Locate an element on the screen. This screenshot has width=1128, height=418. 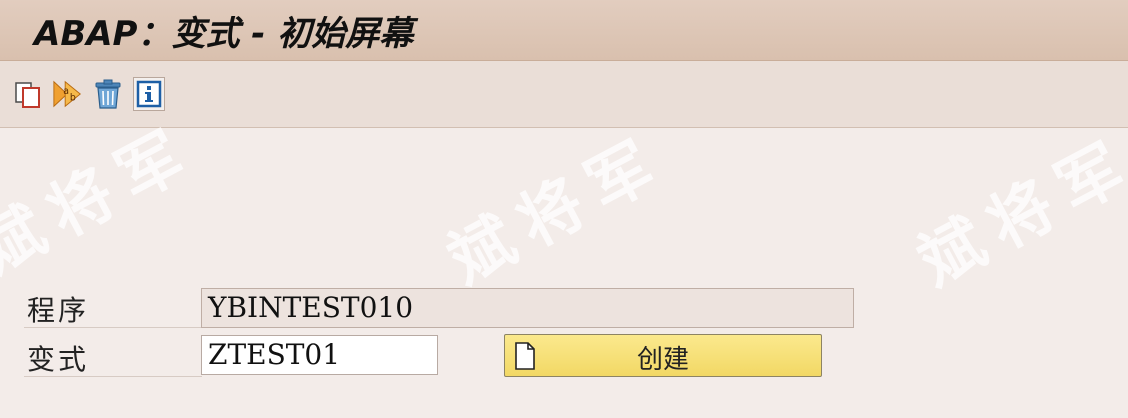
info-button is located at coordinates (149, 94).